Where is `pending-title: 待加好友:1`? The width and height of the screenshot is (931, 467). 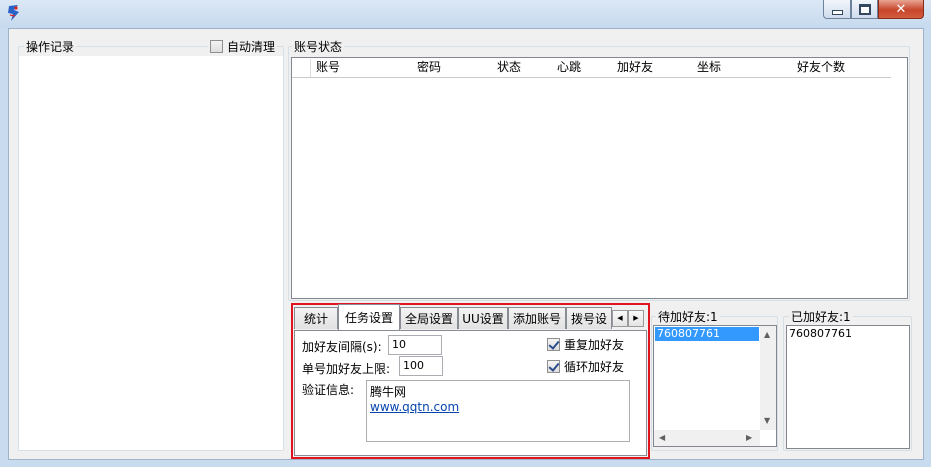 pending-title: 待加好友:1 is located at coordinates (688, 316).